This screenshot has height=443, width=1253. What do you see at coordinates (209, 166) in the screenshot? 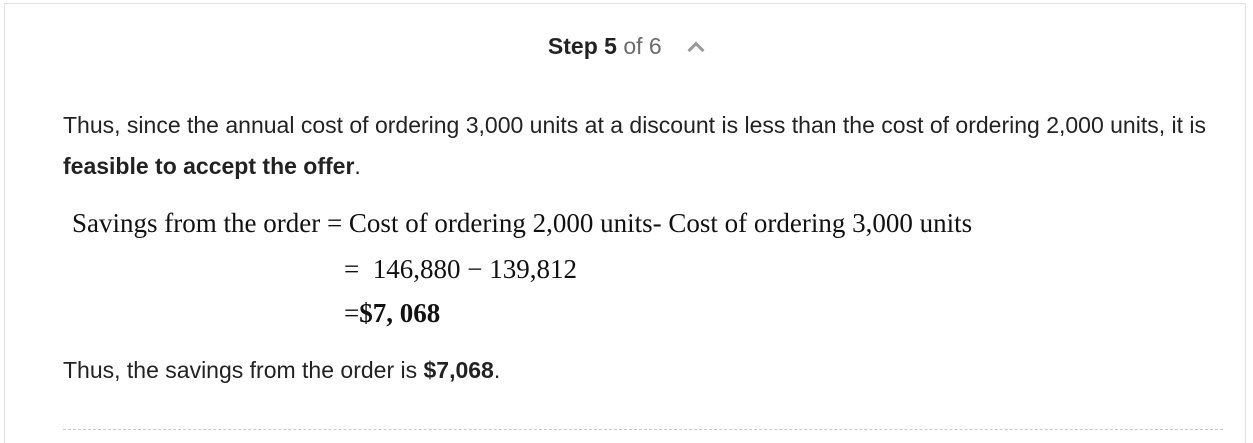
I see `paragraph-bold-text: feasible to accept the offer` at bounding box center [209, 166].